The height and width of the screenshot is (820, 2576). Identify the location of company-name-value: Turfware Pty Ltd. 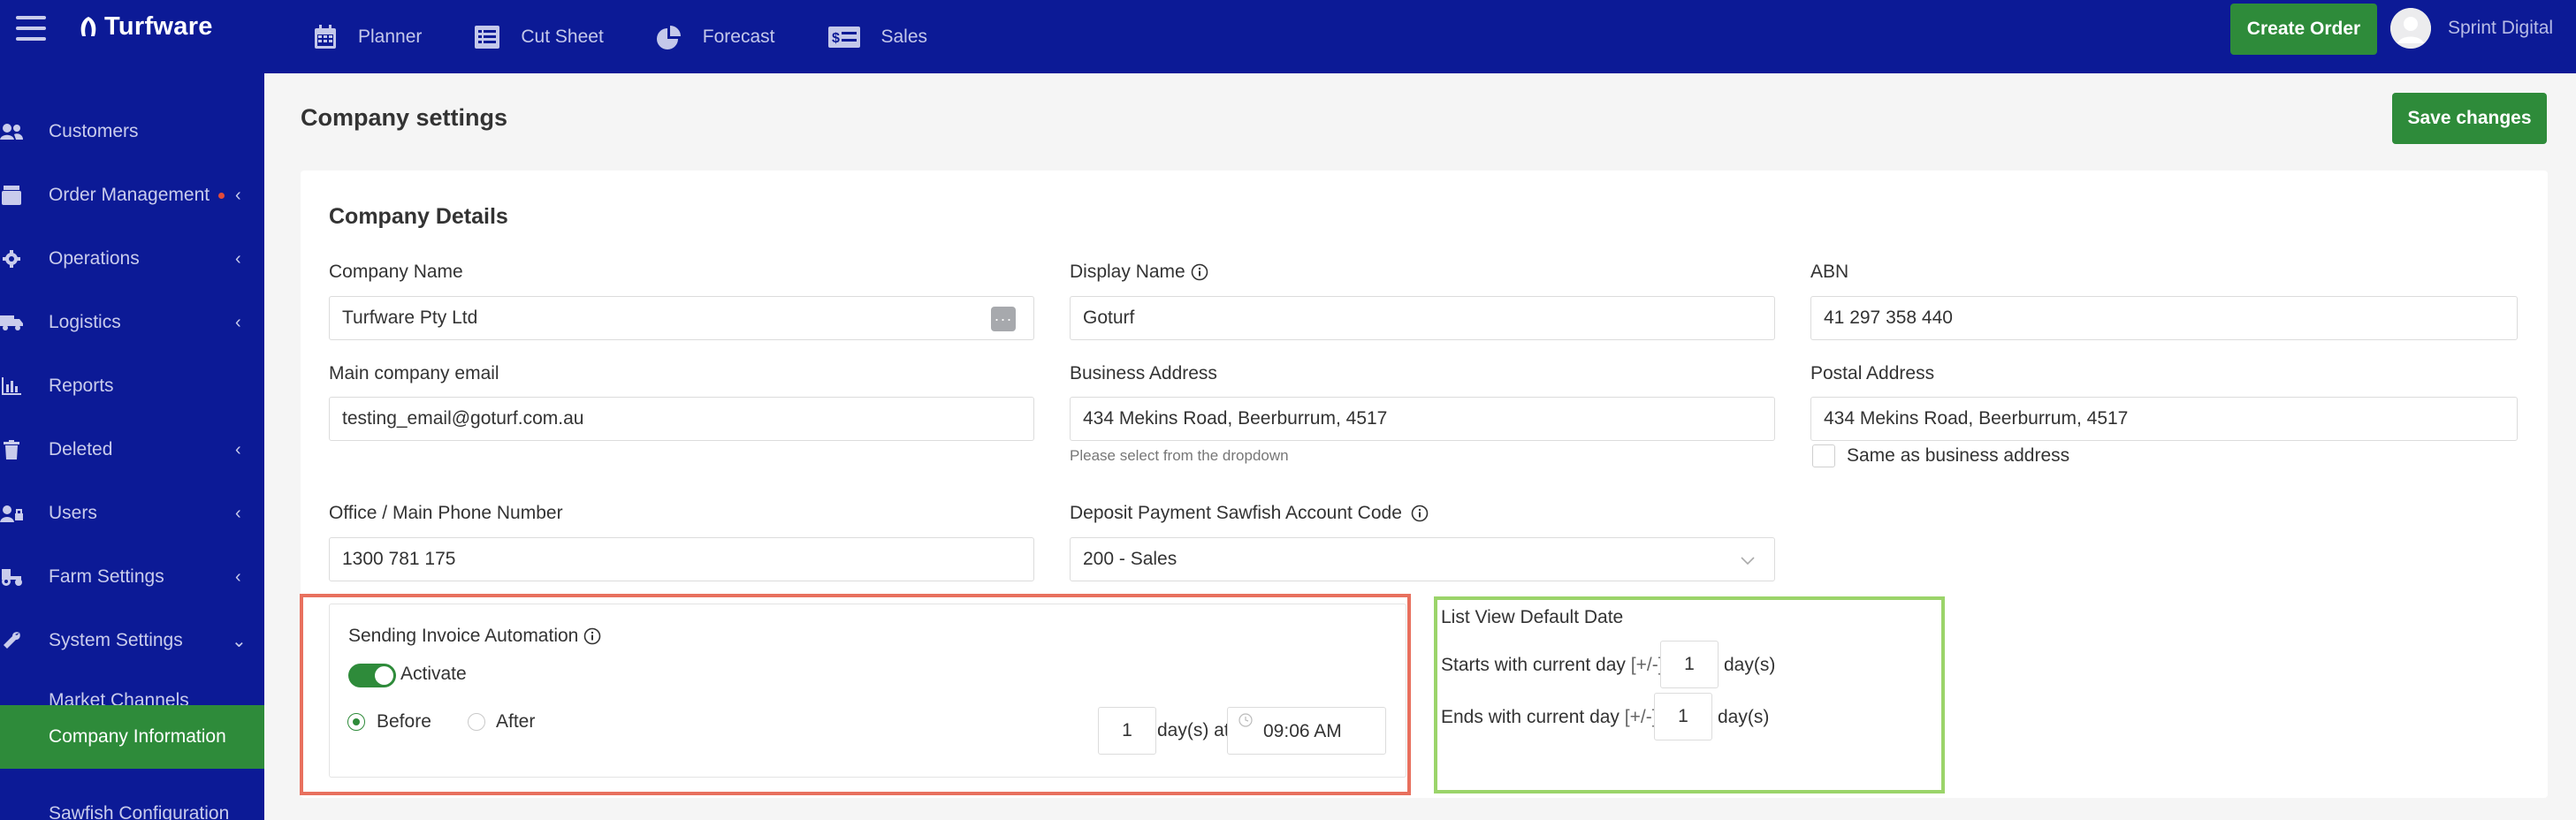
(410, 318).